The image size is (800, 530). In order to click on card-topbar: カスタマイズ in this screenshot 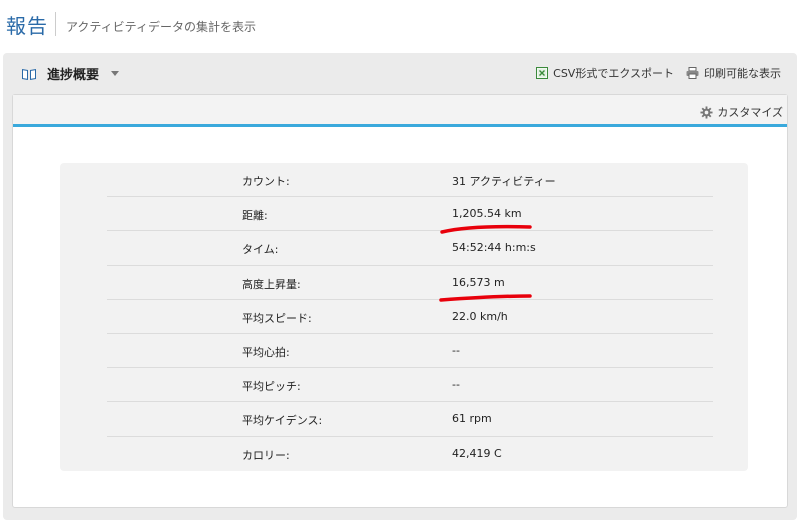, I will do `click(400, 111)`.